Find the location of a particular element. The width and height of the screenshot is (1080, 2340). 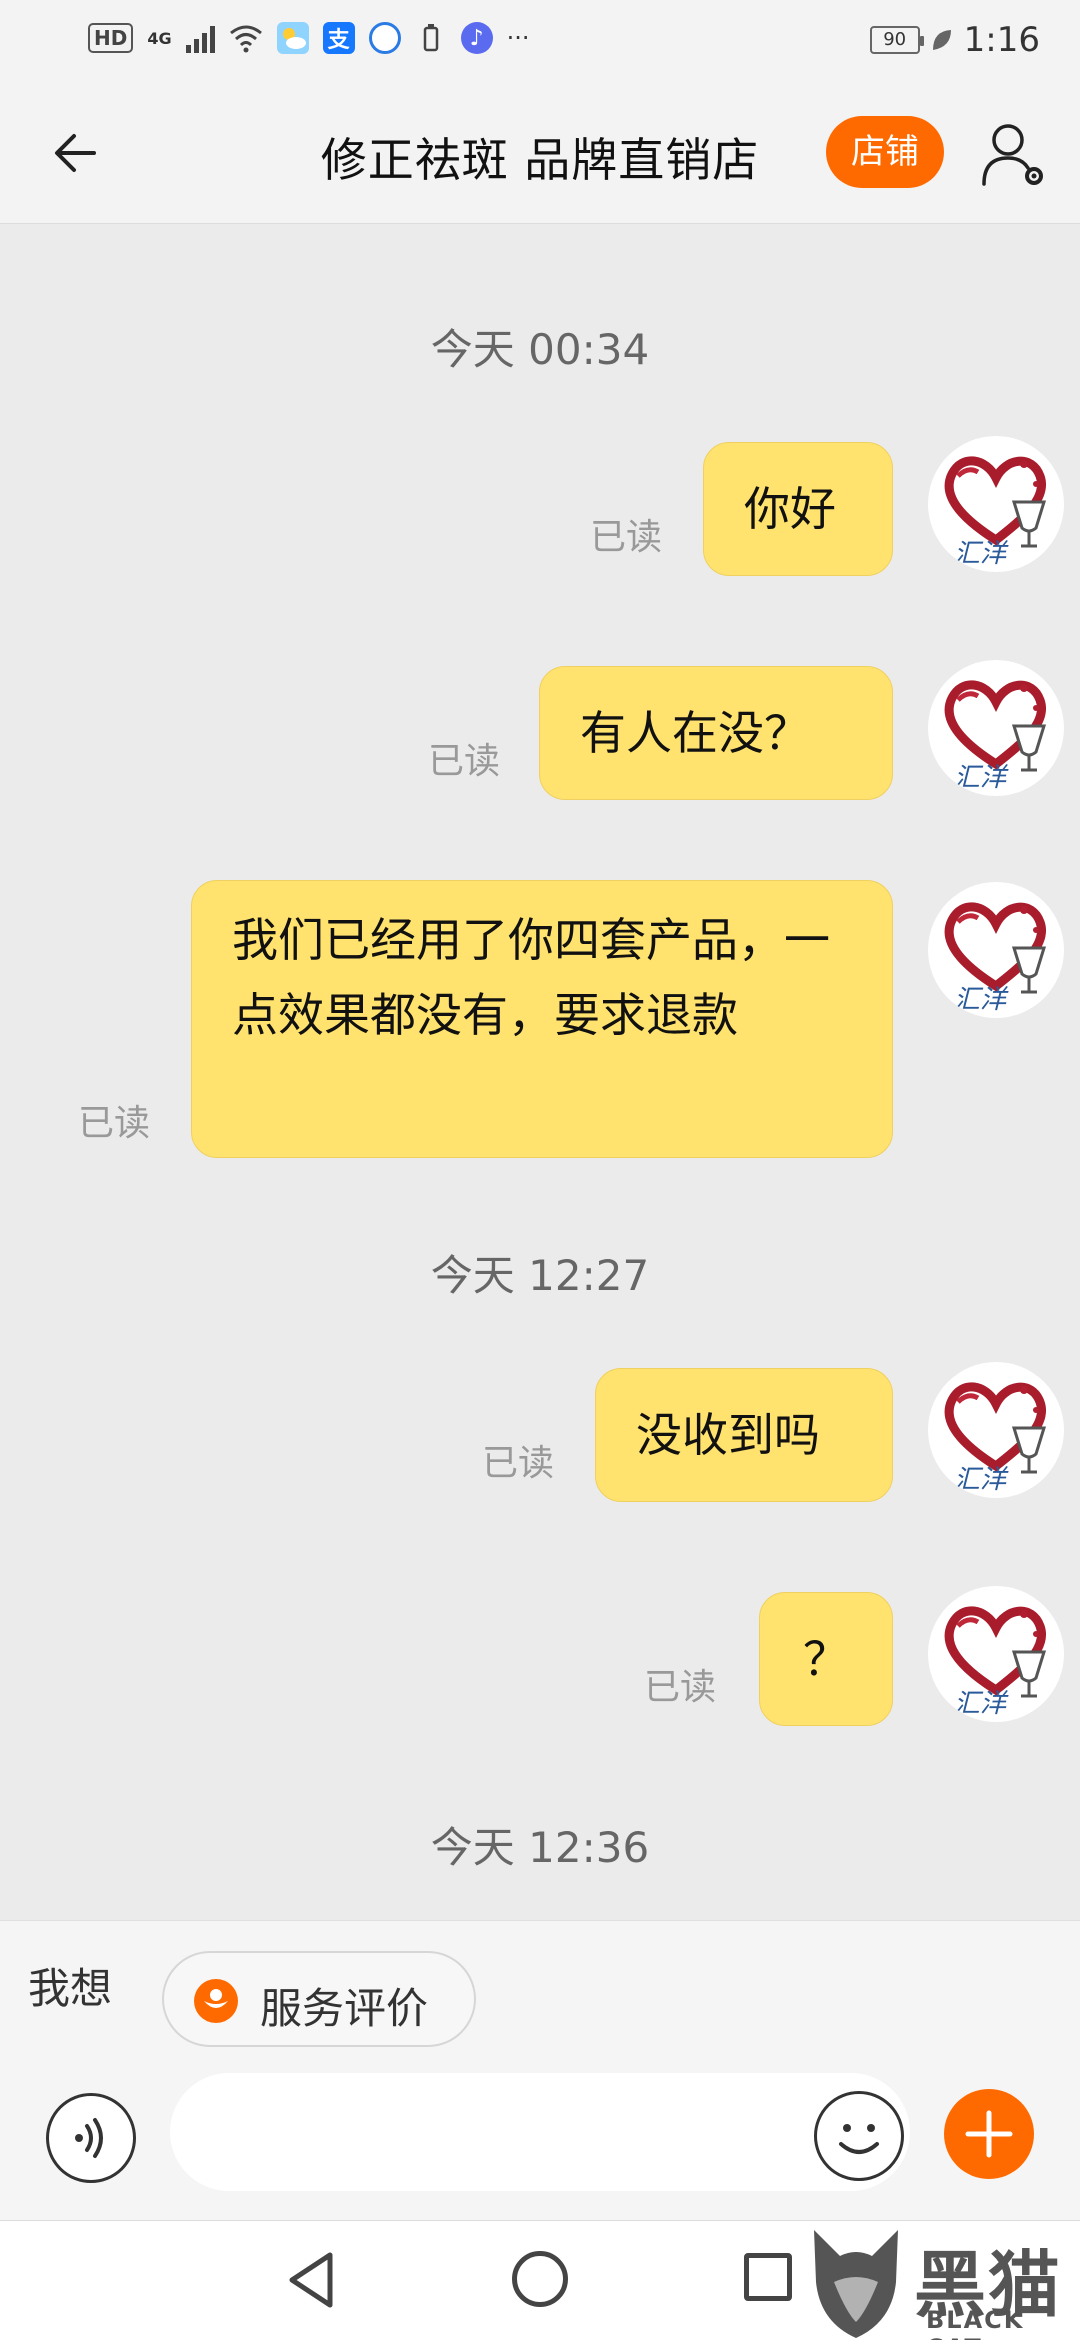

message-bubble: 你好 is located at coordinates (798, 509).